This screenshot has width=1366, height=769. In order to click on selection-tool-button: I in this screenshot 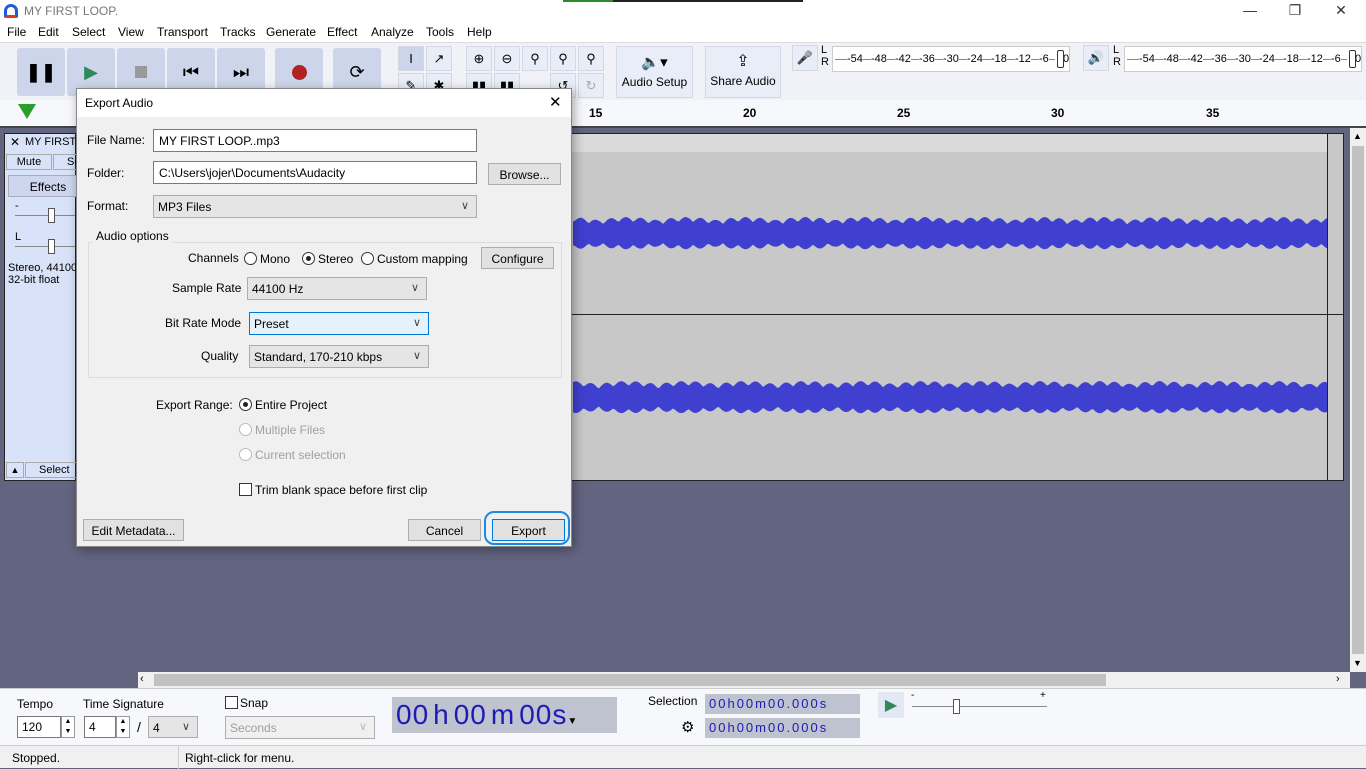, I will do `click(411, 58)`.